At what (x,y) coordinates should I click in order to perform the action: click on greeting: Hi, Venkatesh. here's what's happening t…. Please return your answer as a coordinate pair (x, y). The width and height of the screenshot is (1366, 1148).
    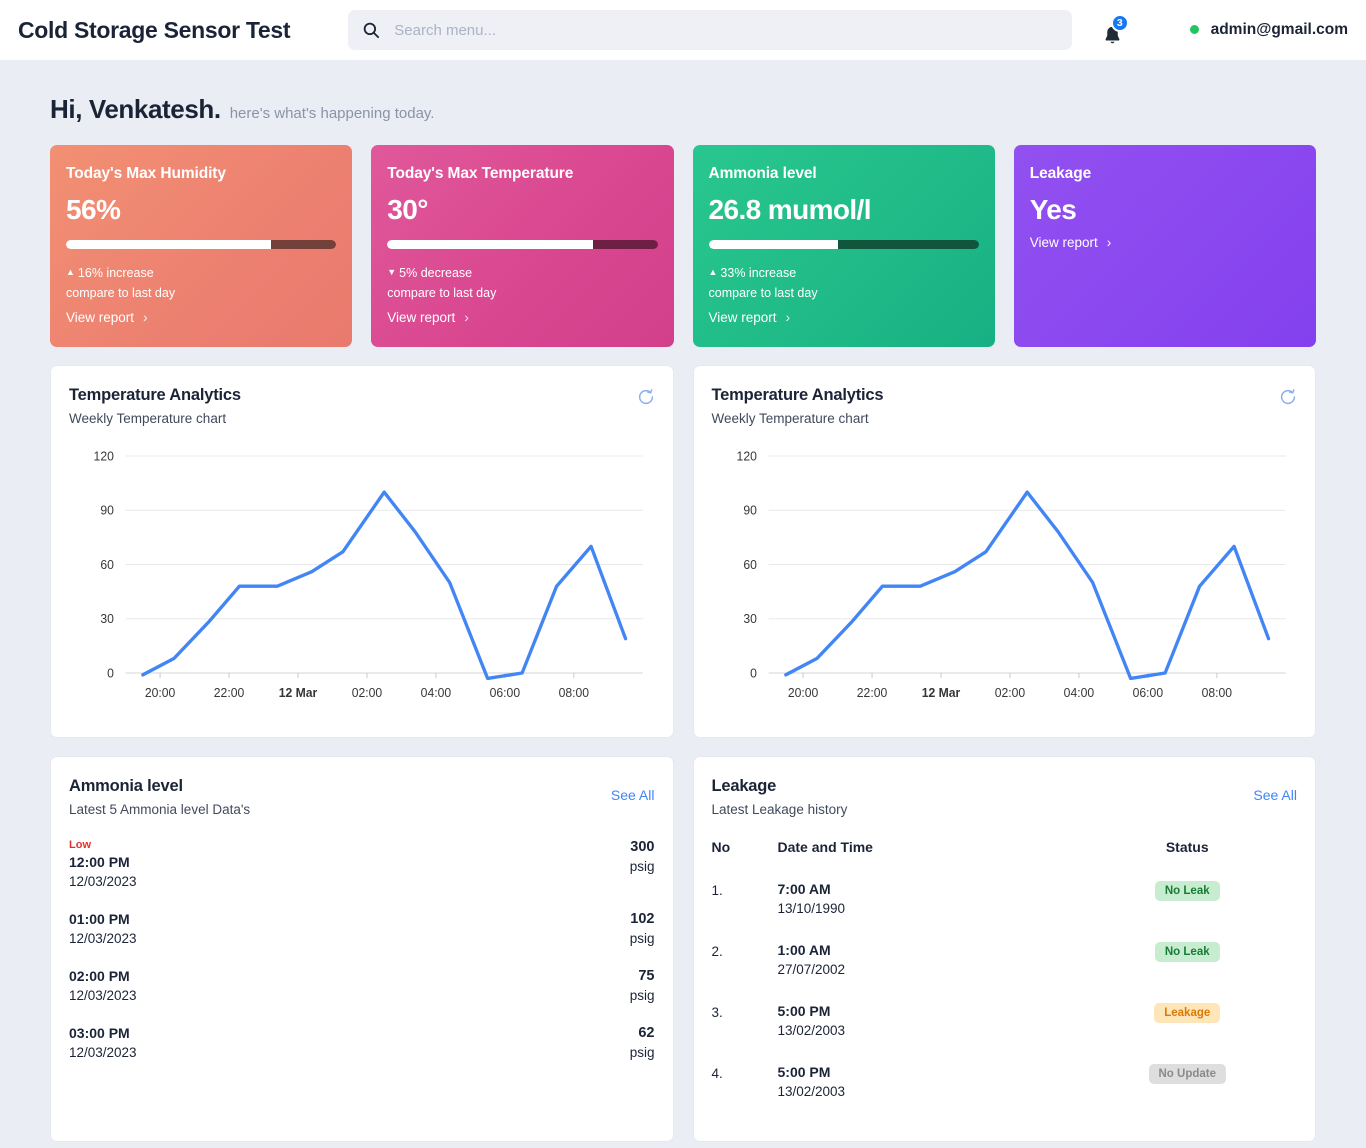
    Looking at the image, I should click on (683, 102).